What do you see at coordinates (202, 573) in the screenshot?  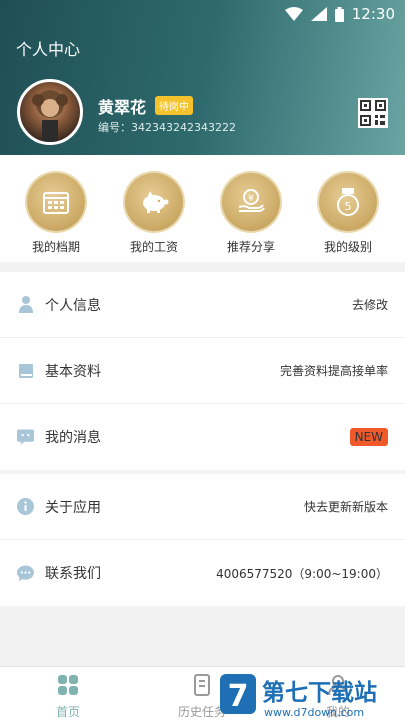 I see `menu-item-contact: 联系我们 4006577520（9:00~19:00）` at bounding box center [202, 573].